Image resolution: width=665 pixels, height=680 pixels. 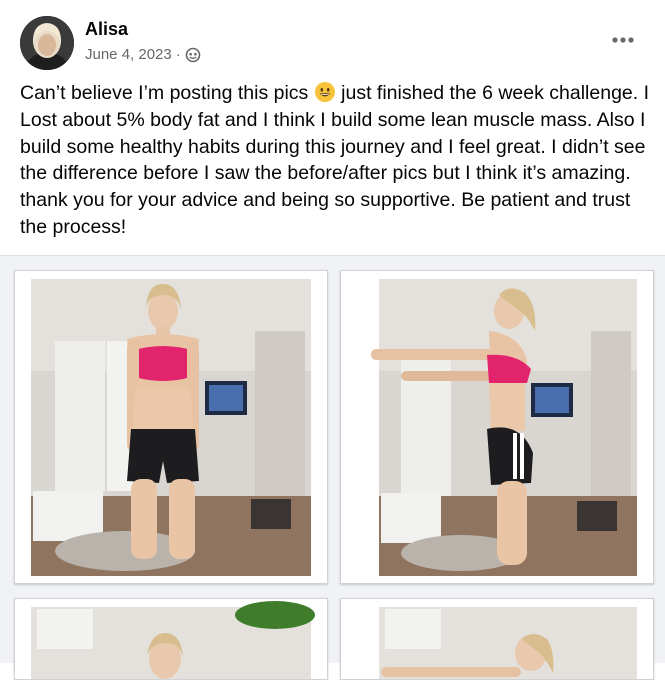 What do you see at coordinates (164, 93) in the screenshot?
I see `caption-text-start: Can’t believe I’m posting this pics` at bounding box center [164, 93].